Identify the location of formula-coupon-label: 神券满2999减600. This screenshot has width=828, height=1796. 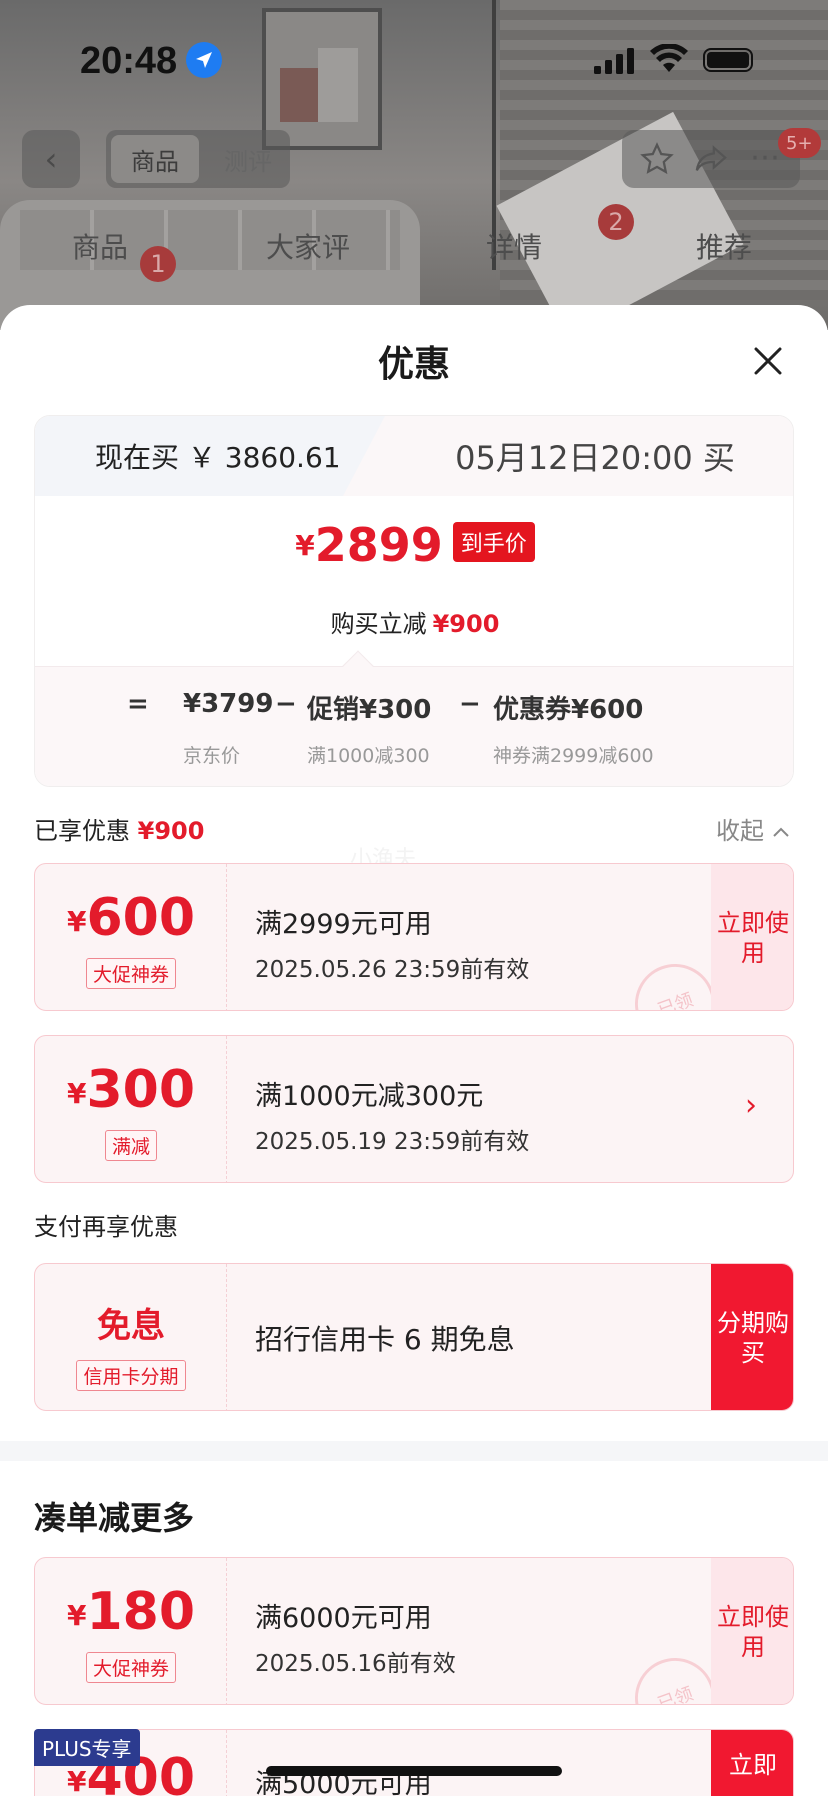
(573, 756).